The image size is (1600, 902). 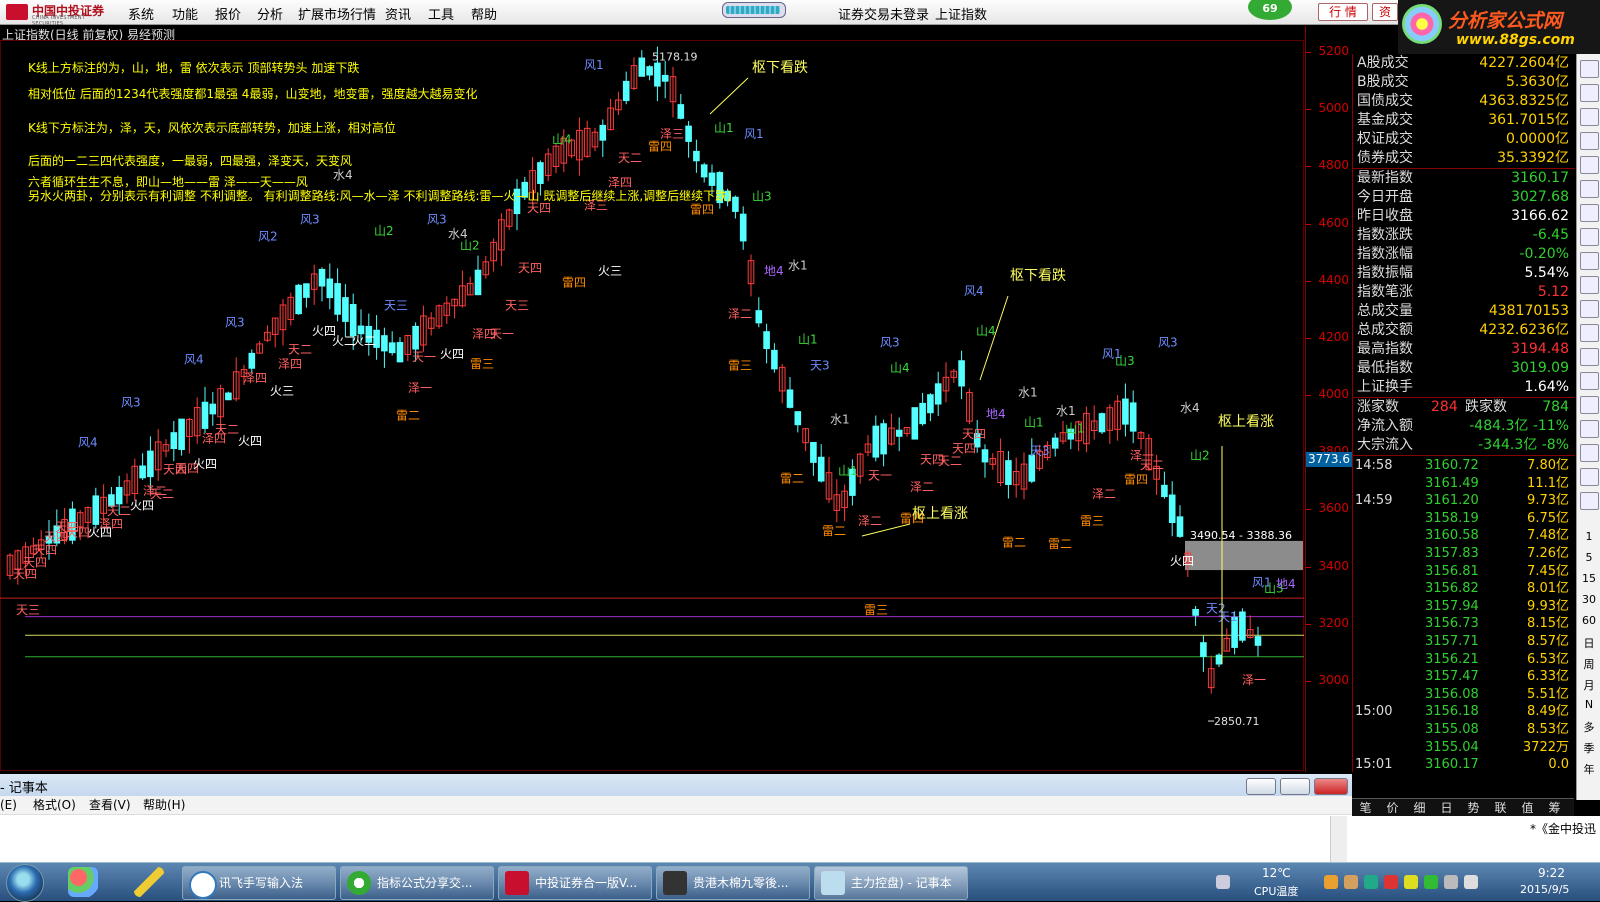 What do you see at coordinates (1546, 387) in the screenshot?
I see `quote-value: 1.64%` at bounding box center [1546, 387].